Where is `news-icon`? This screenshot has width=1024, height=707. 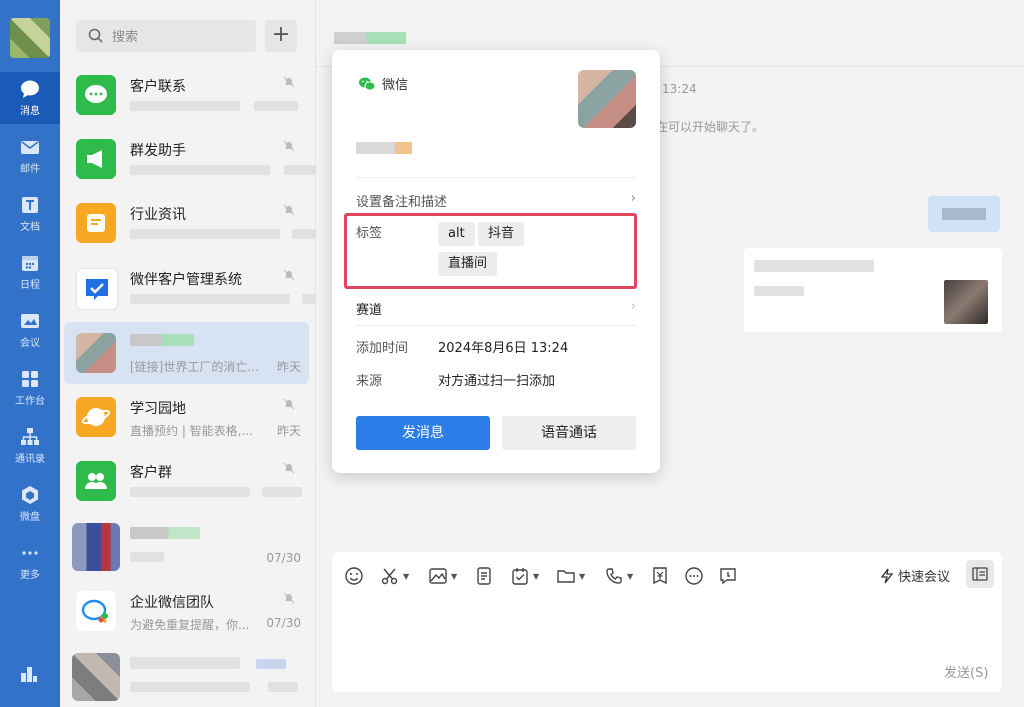 news-icon is located at coordinates (96, 223).